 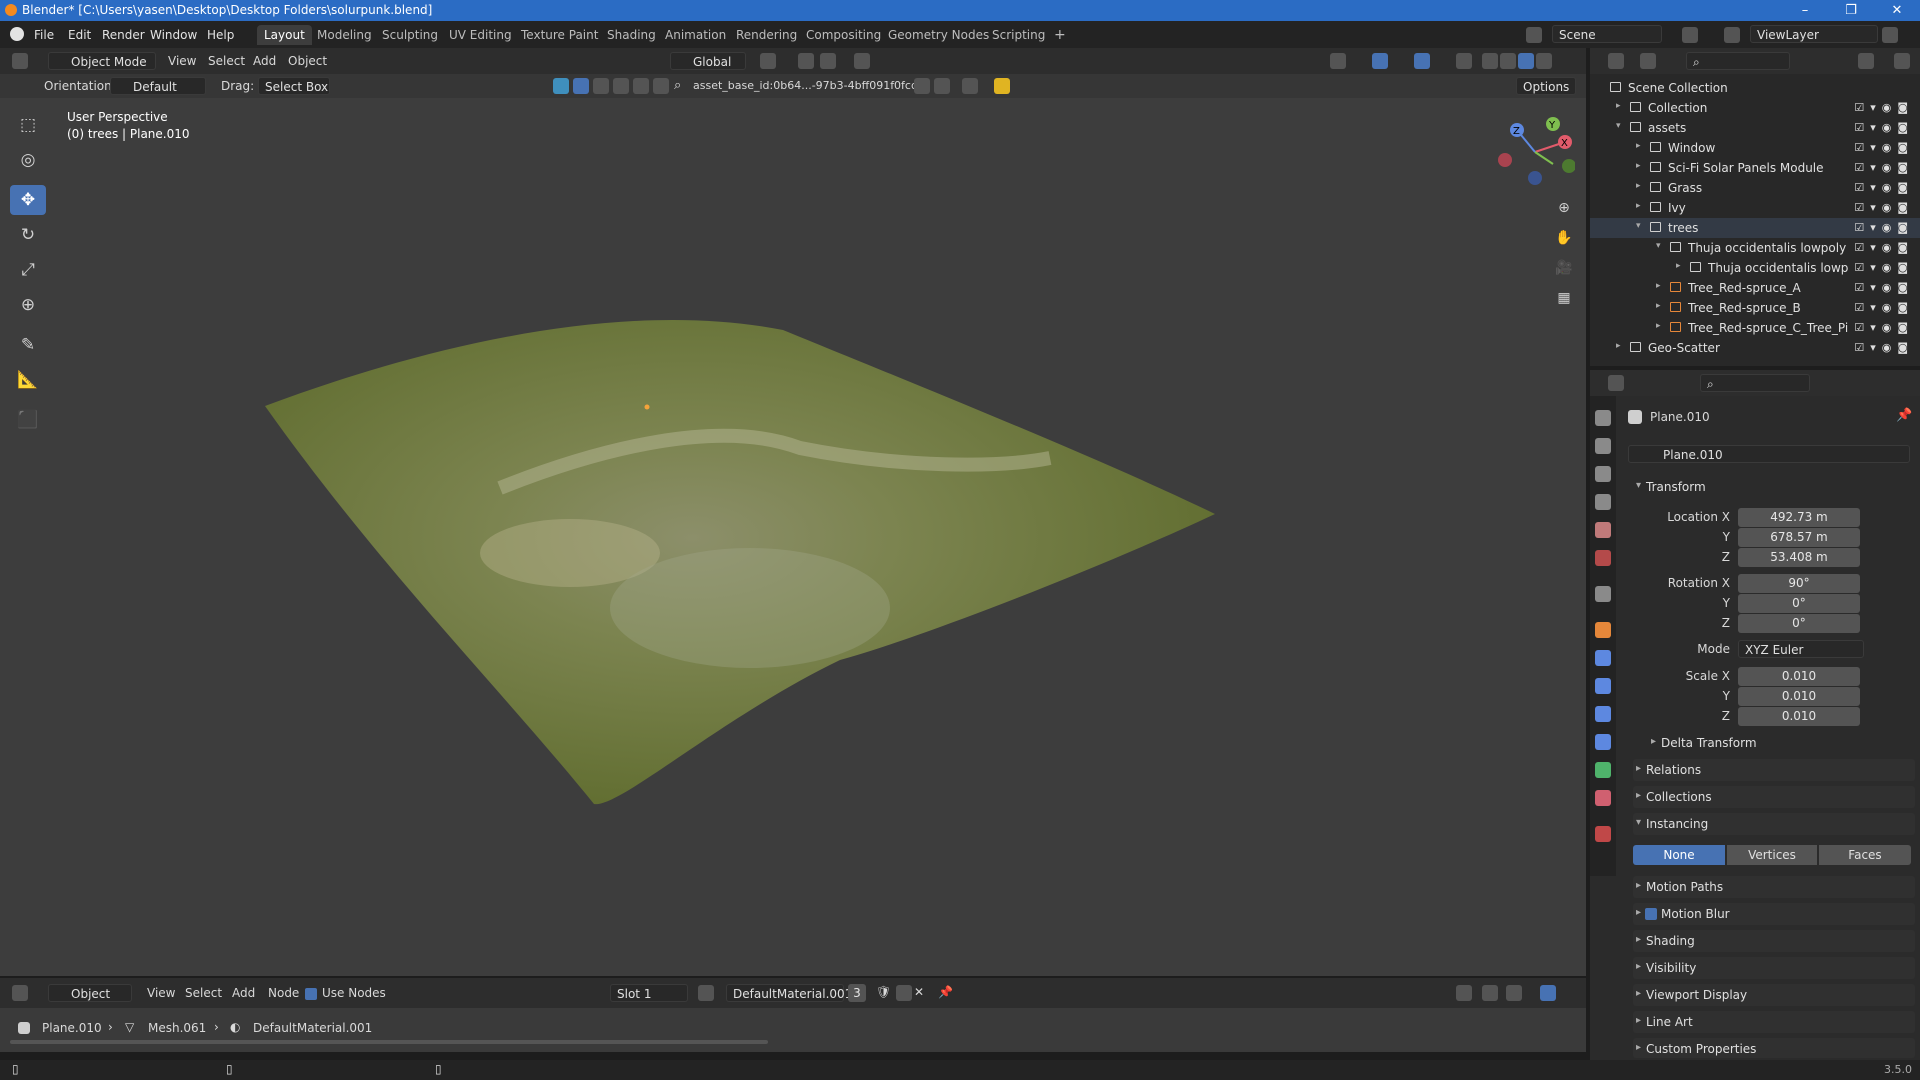 What do you see at coordinates (1774, 941) in the screenshot?
I see `panel-shading: ▸ Shading` at bounding box center [1774, 941].